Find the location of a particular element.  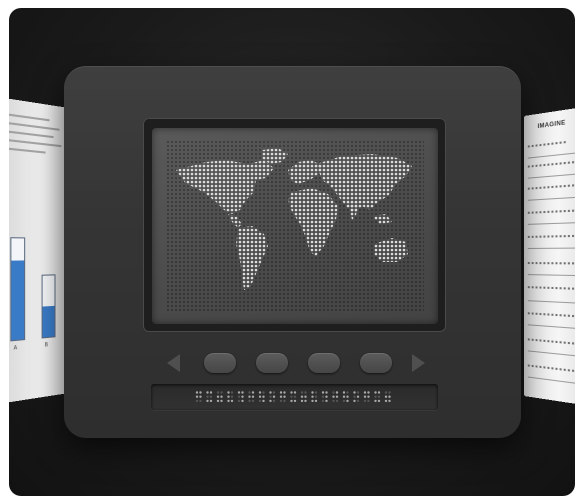

chart-bar-b-fill is located at coordinates (48, 321).